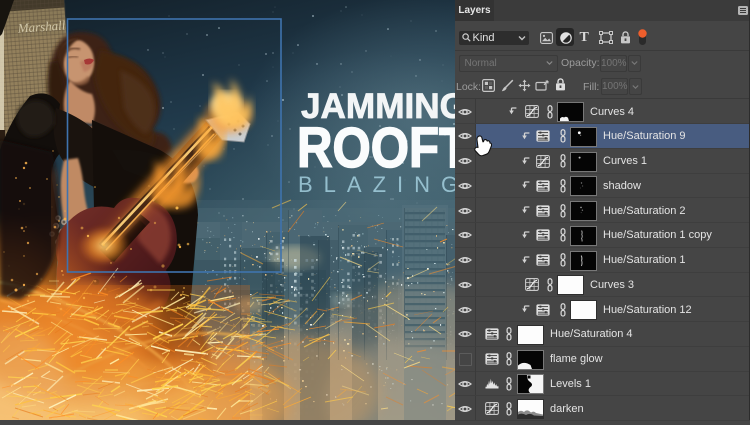 The width and height of the screenshot is (750, 425). I want to click on svg-text: ROOFT, so click(376, 148).